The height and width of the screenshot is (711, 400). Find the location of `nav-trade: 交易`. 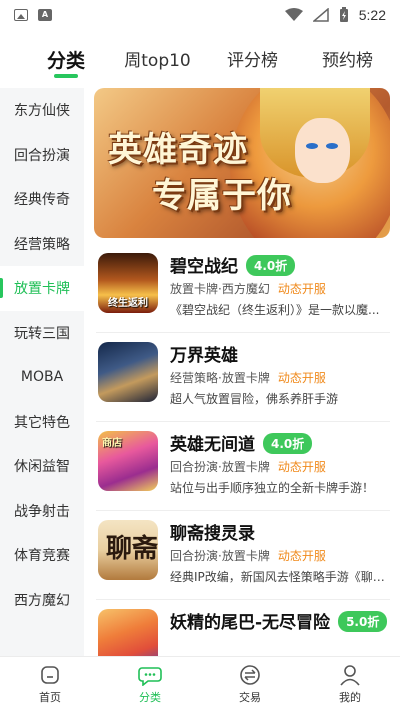

nav-trade: 交易 is located at coordinates (250, 684).